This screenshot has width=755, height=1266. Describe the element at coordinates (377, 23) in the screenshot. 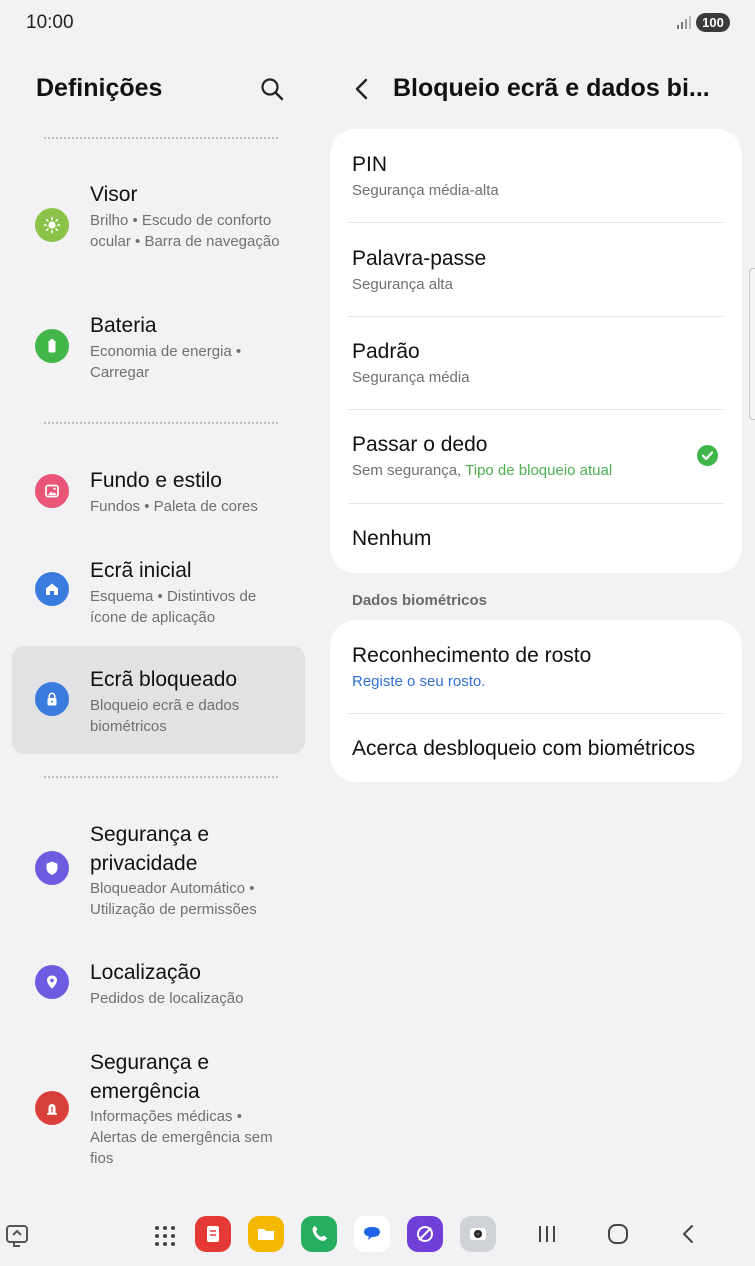

I see `status-bar: 10:00 100` at that location.